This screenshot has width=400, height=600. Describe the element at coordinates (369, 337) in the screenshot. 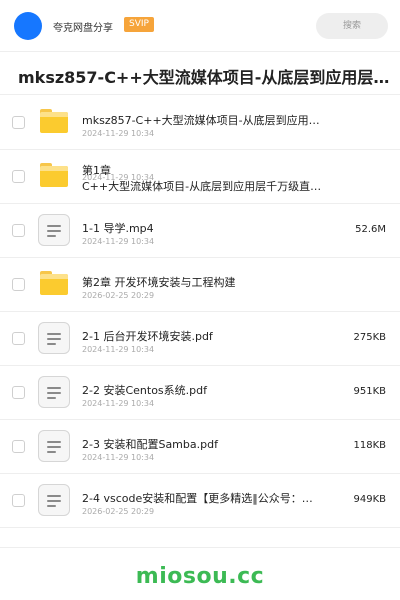

I see `item-size: 275KB` at that location.